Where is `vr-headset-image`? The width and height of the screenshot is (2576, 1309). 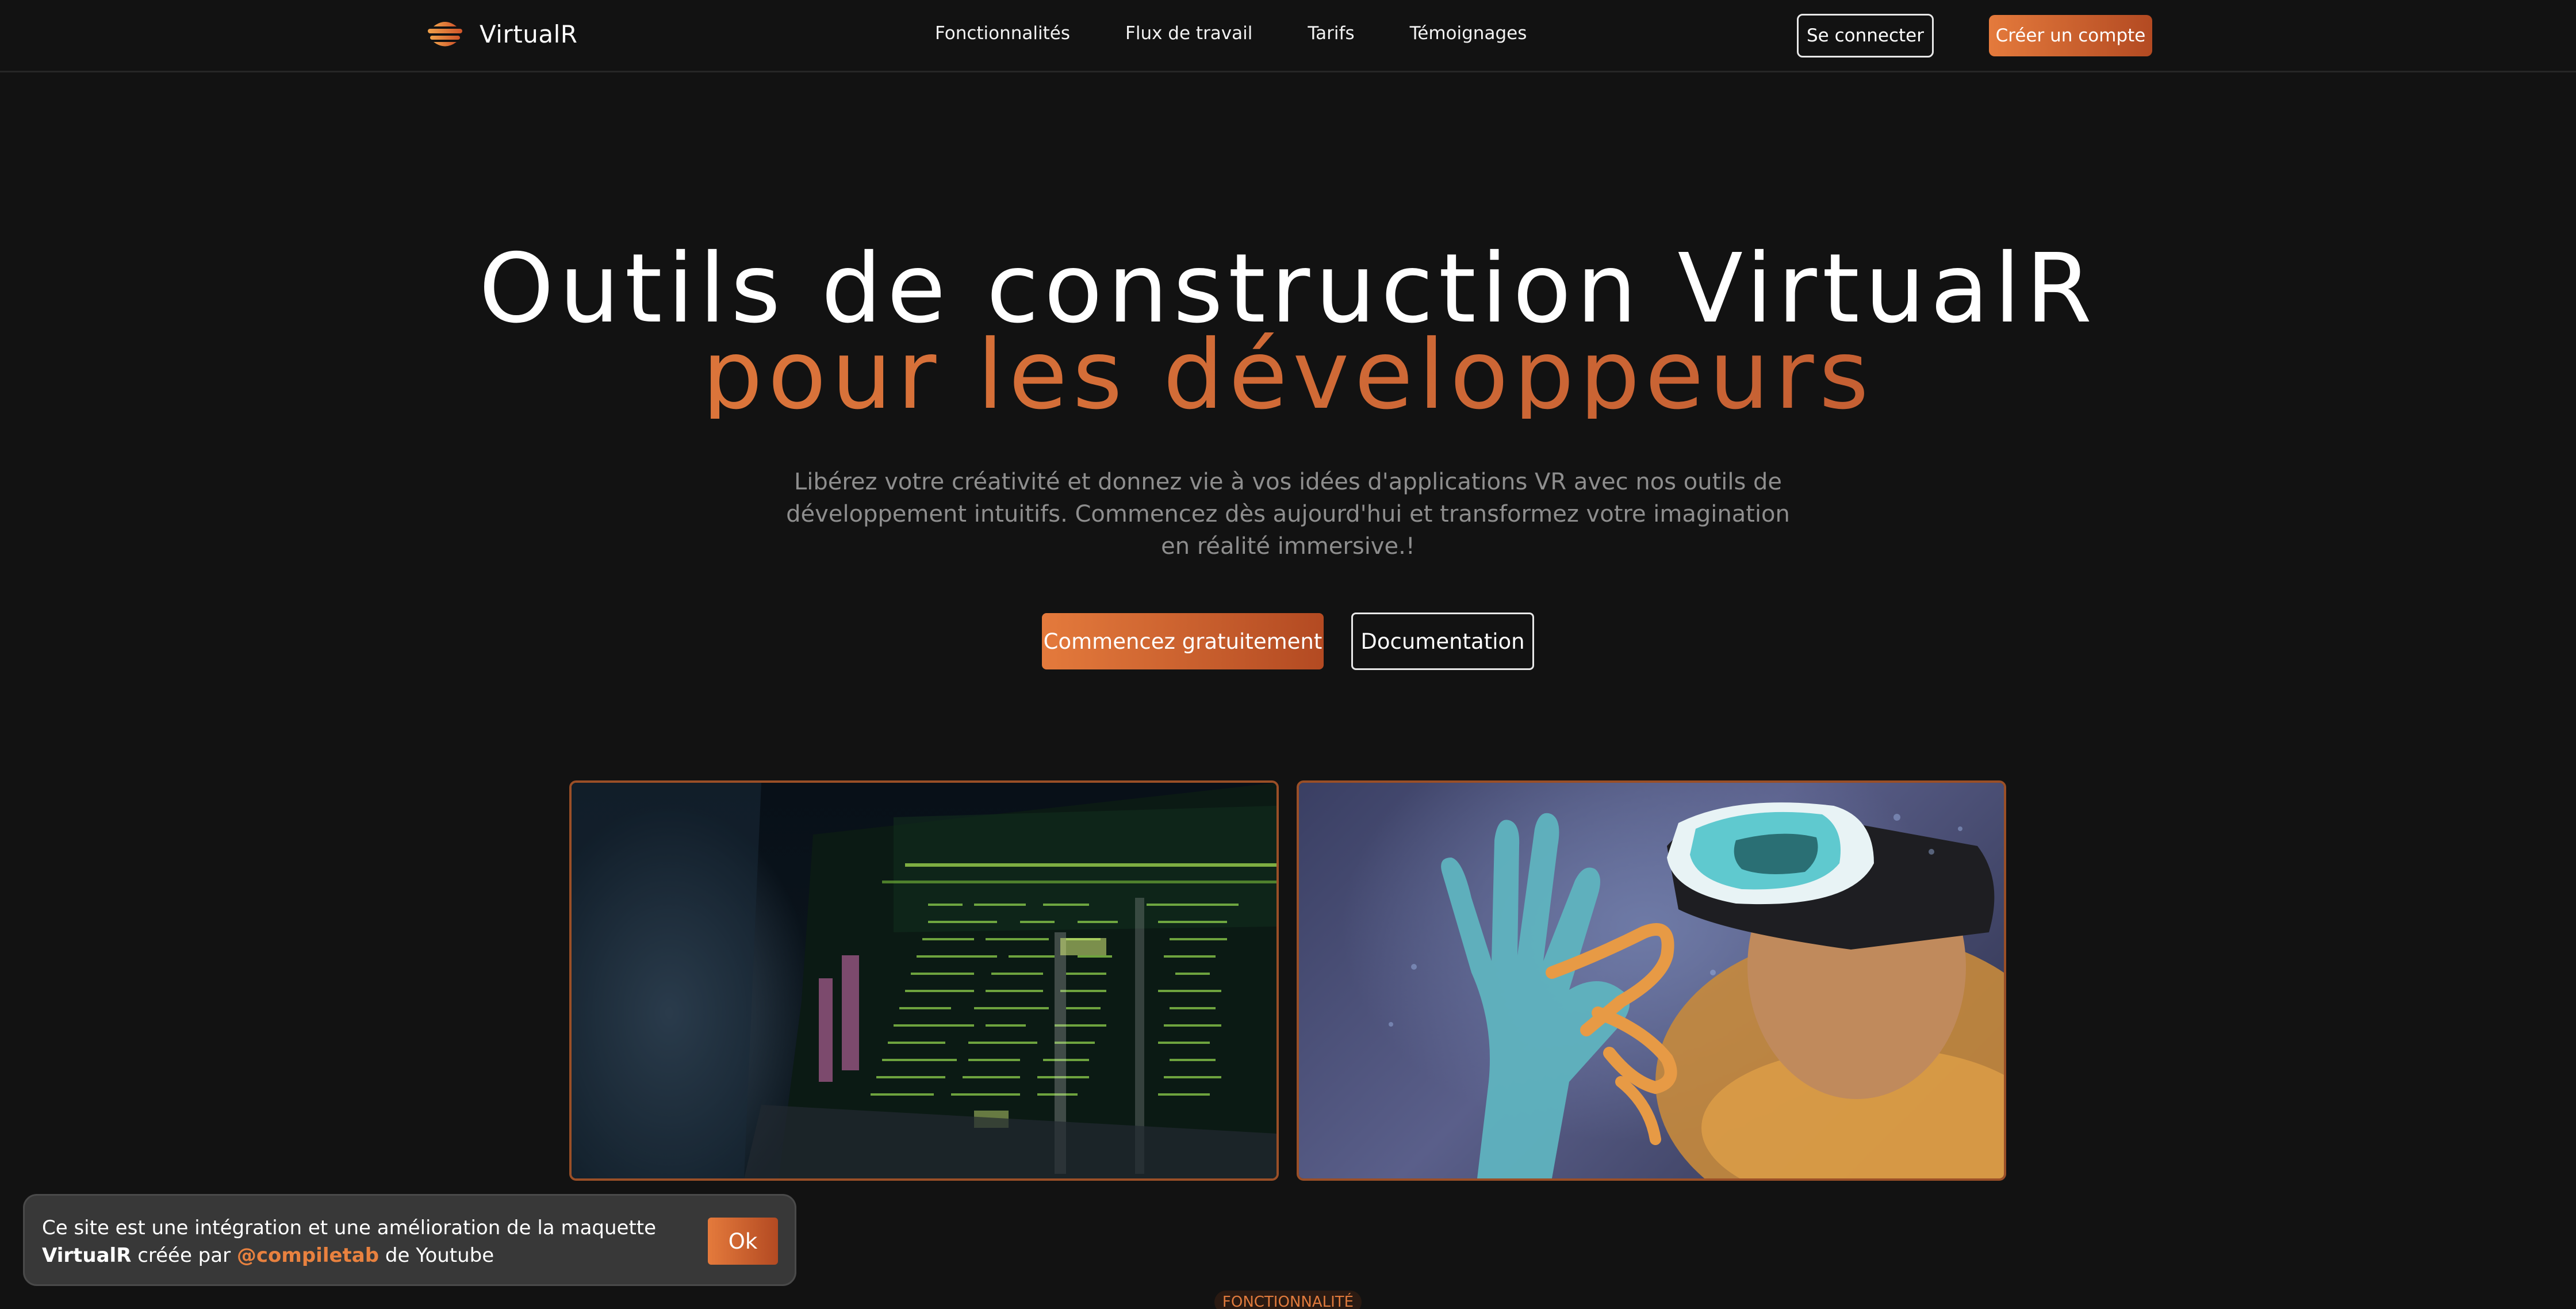 vr-headset-image is located at coordinates (1651, 980).